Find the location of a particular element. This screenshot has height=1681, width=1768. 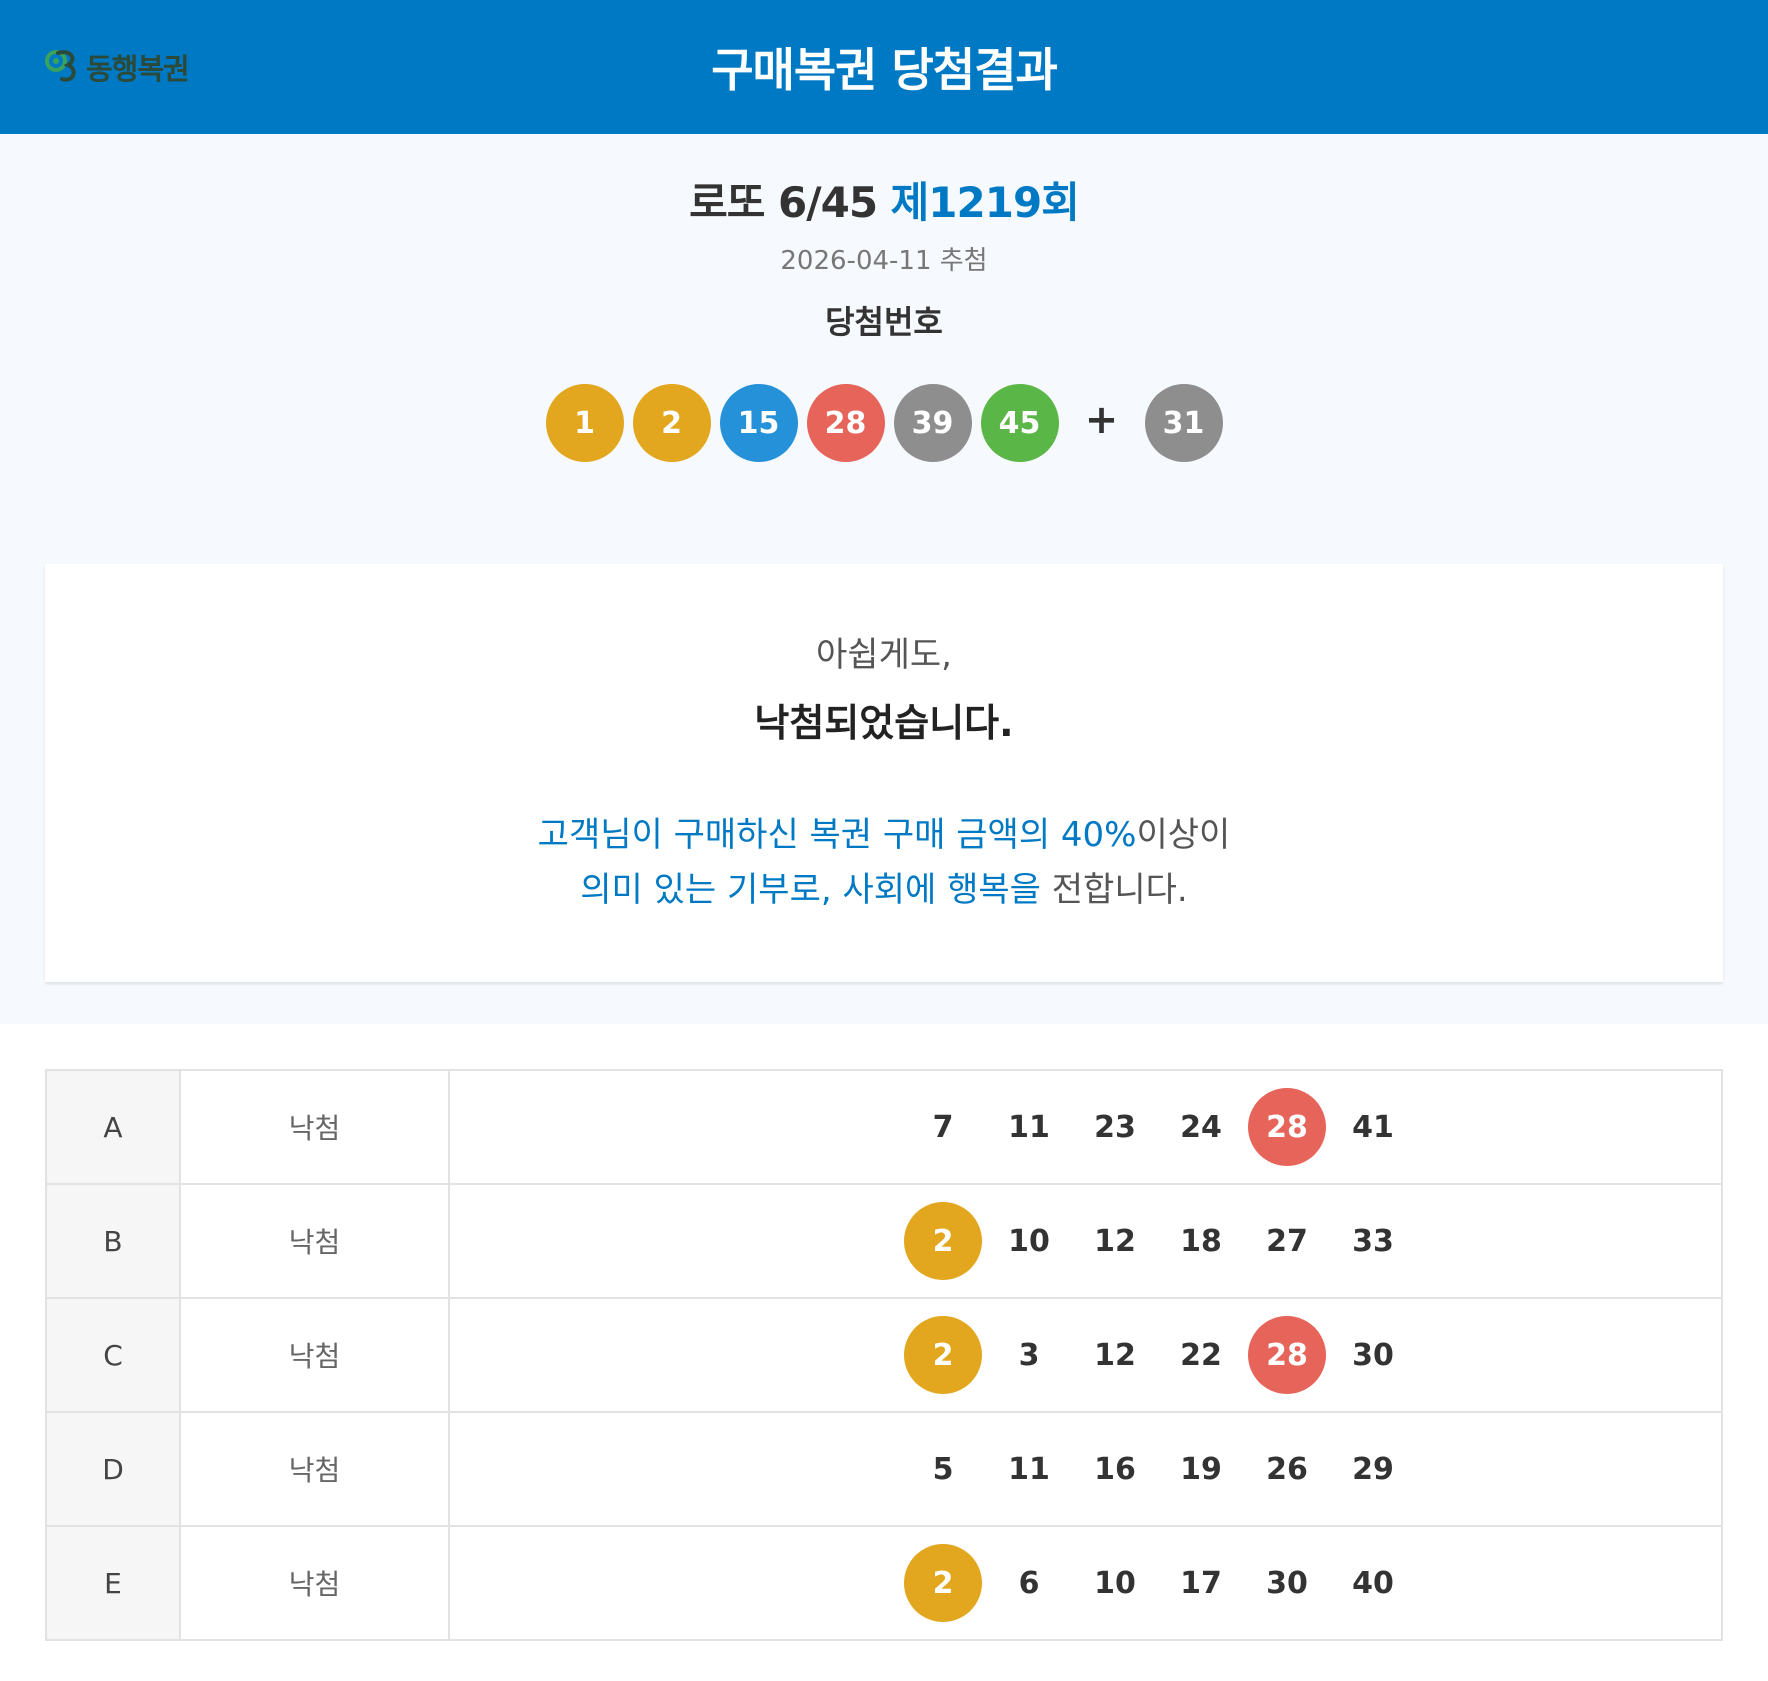

game-number: 40 is located at coordinates (1373, 1583).